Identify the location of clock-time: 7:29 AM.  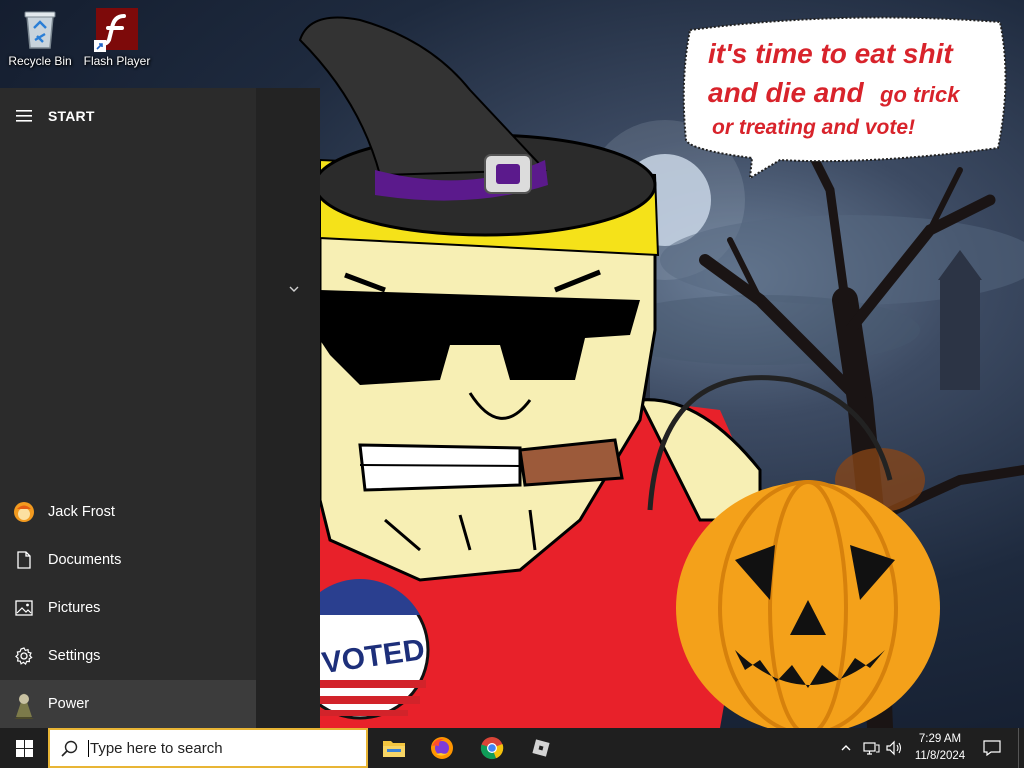
(940, 739).